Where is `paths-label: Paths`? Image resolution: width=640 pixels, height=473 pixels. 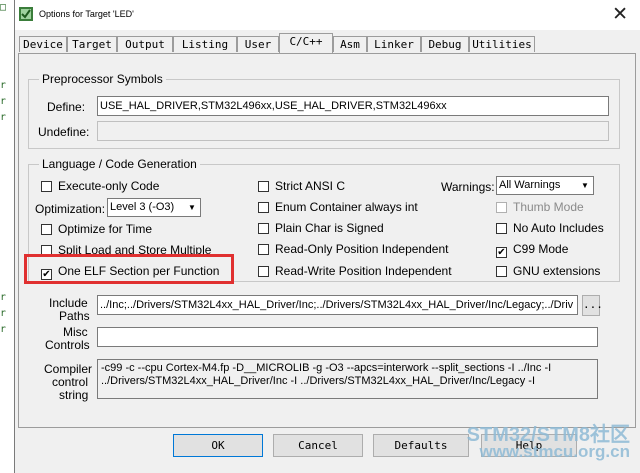
paths-label: Paths is located at coordinates (74, 316).